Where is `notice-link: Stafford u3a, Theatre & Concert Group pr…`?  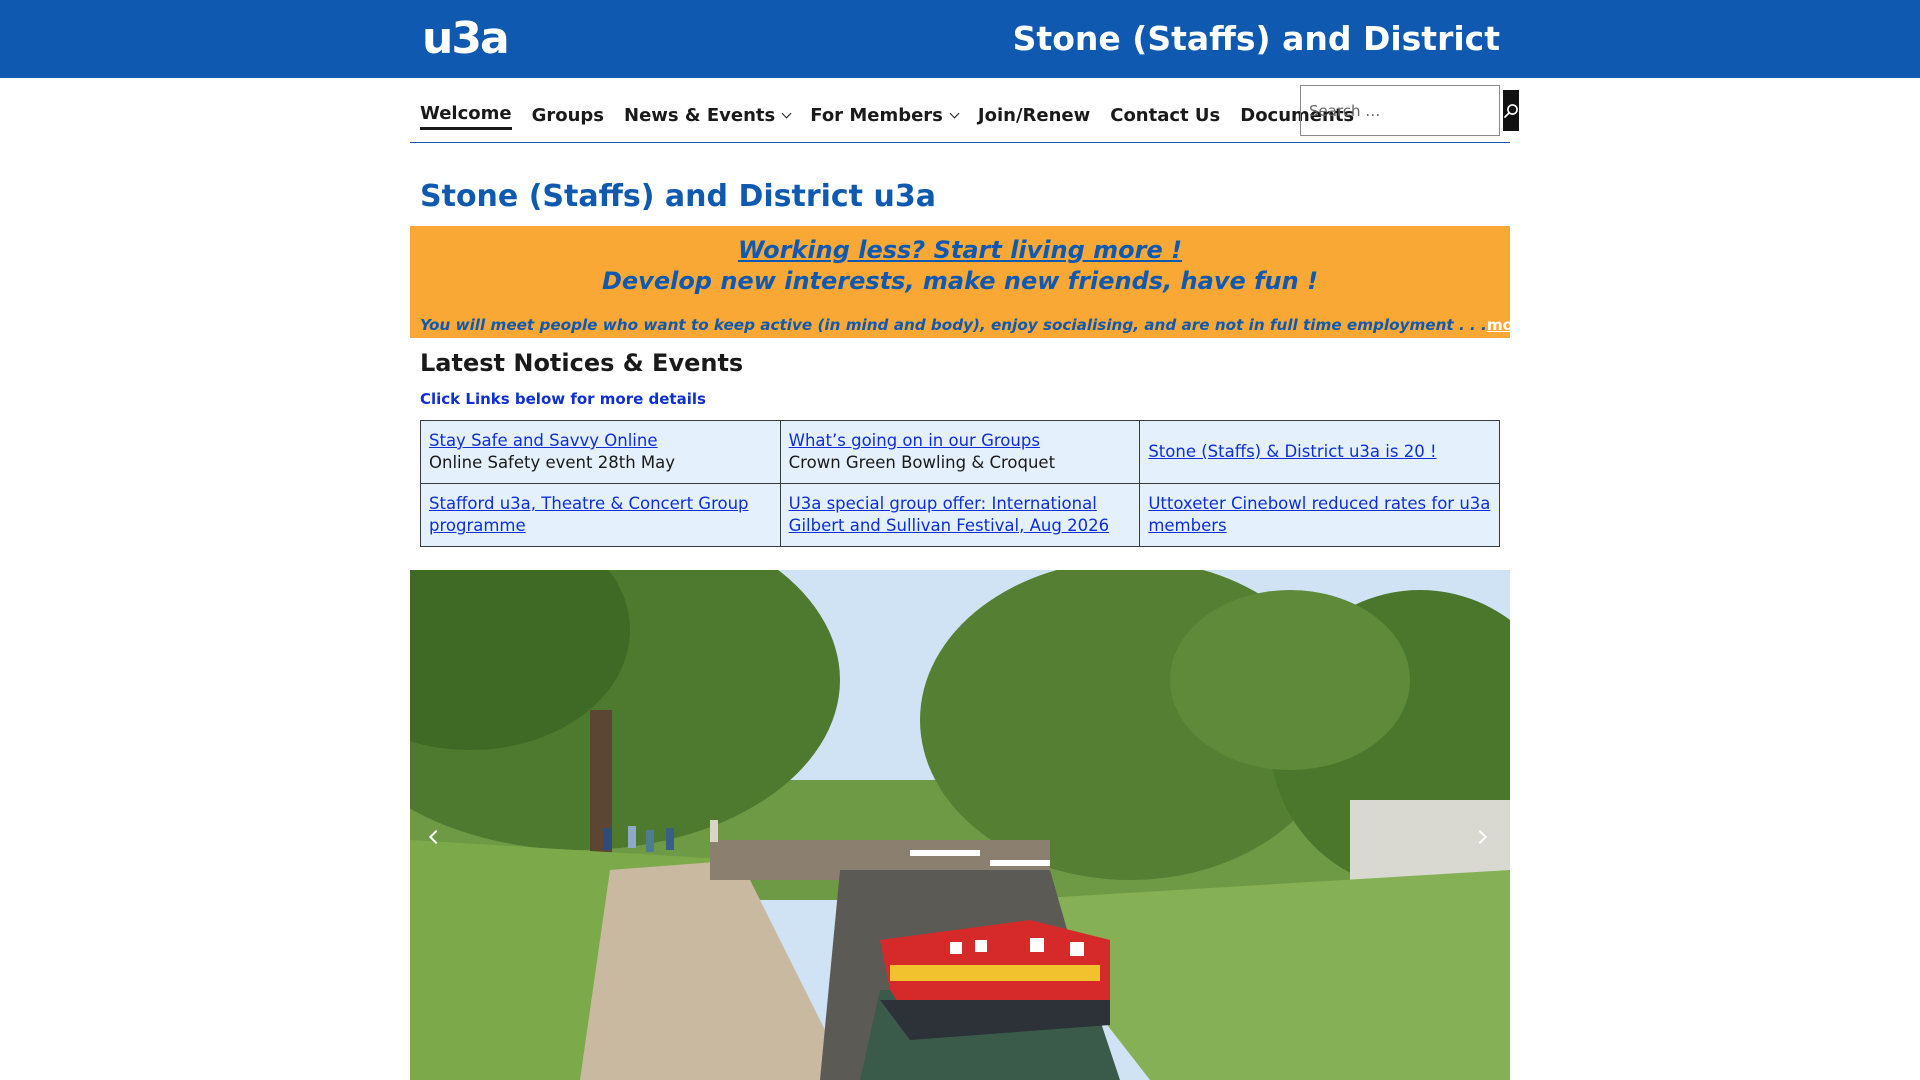
notice-link: Stafford u3a, Theatre & Concert Group pr… is located at coordinates (600, 515).